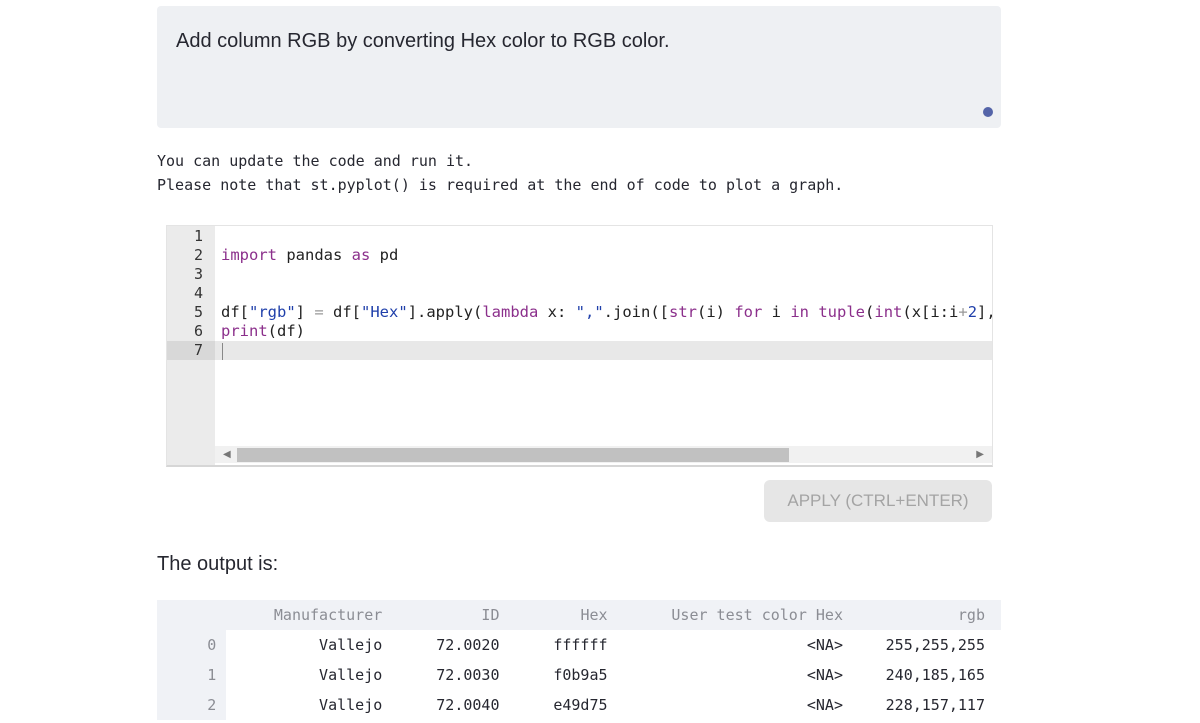 This screenshot has height=723, width=1200. What do you see at coordinates (192, 615) in the screenshot?
I see `column-header` at bounding box center [192, 615].